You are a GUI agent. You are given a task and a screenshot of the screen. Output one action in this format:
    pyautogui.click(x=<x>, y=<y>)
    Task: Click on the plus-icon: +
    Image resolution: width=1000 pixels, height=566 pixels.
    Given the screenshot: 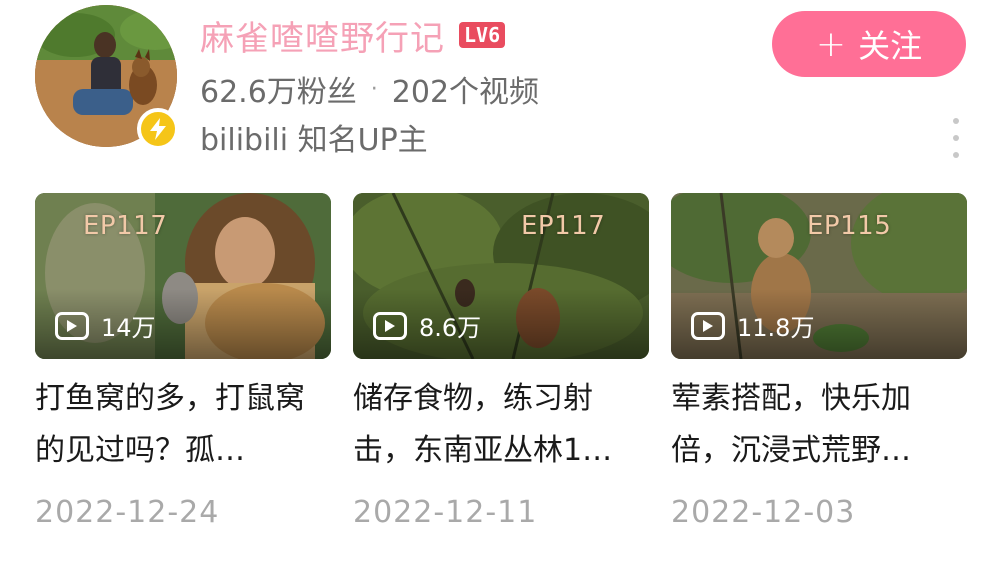 What is the action you would take?
    pyautogui.click(x=831, y=44)
    